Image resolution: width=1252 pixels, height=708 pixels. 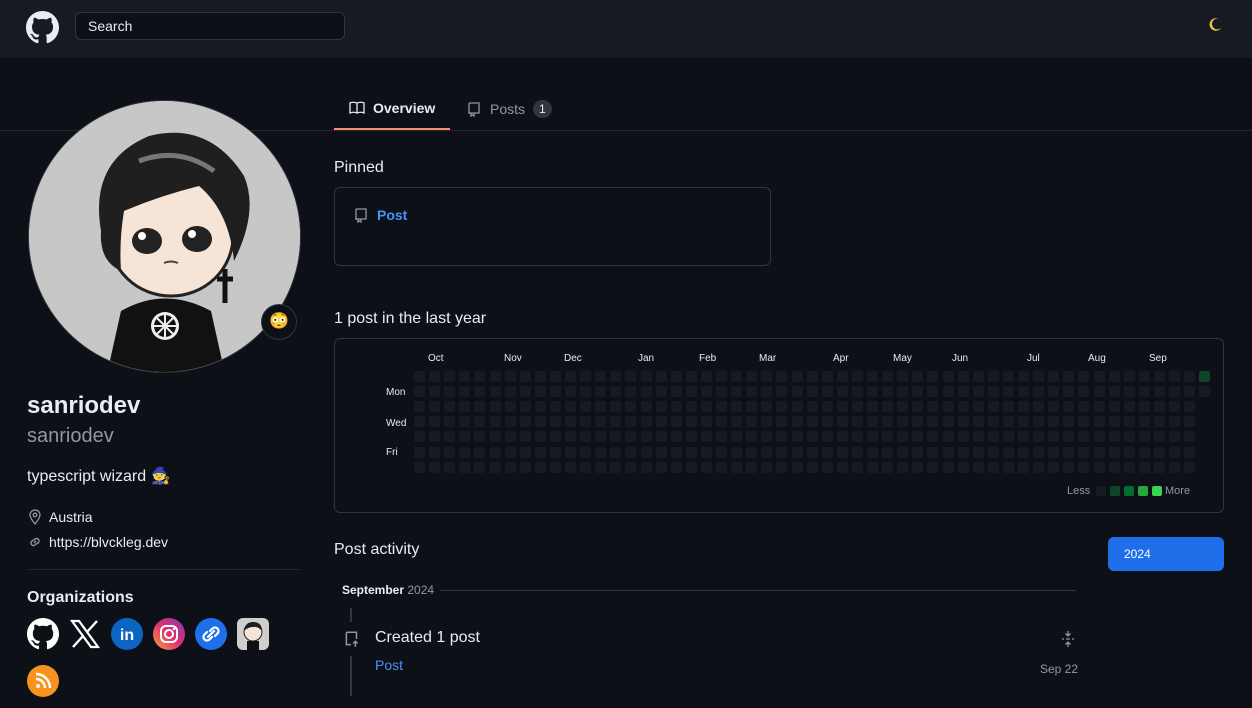 What do you see at coordinates (509, 109) in the screenshot?
I see `tab-posts: Posts 1` at bounding box center [509, 109].